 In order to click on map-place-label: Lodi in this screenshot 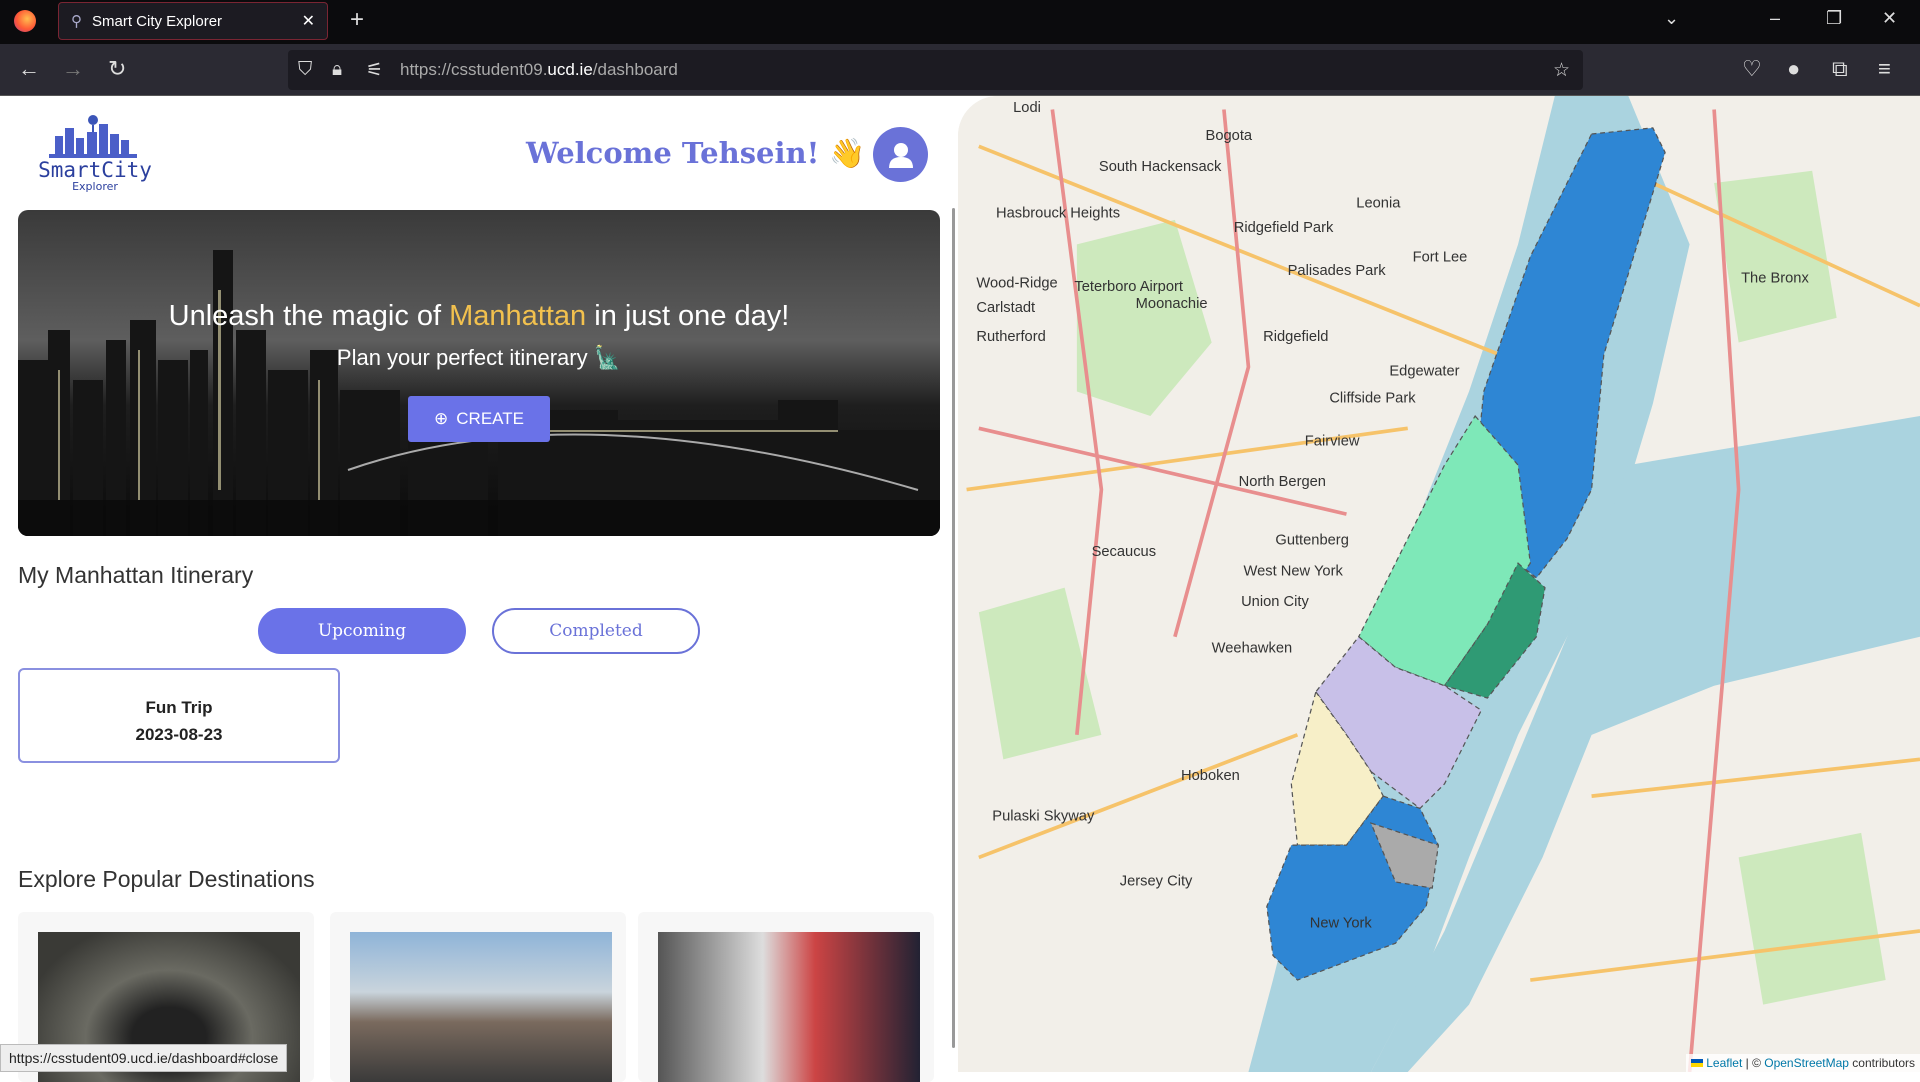, I will do `click(1027, 108)`.